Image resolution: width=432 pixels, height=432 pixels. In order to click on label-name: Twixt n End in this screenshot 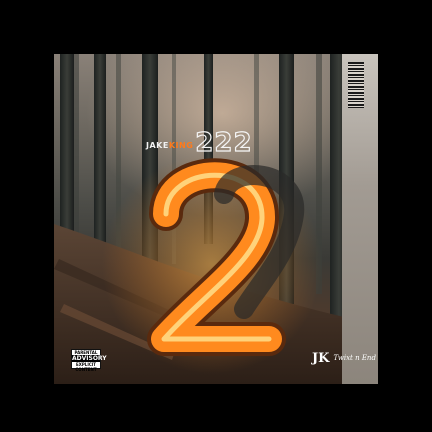, I will do `click(354, 358)`.